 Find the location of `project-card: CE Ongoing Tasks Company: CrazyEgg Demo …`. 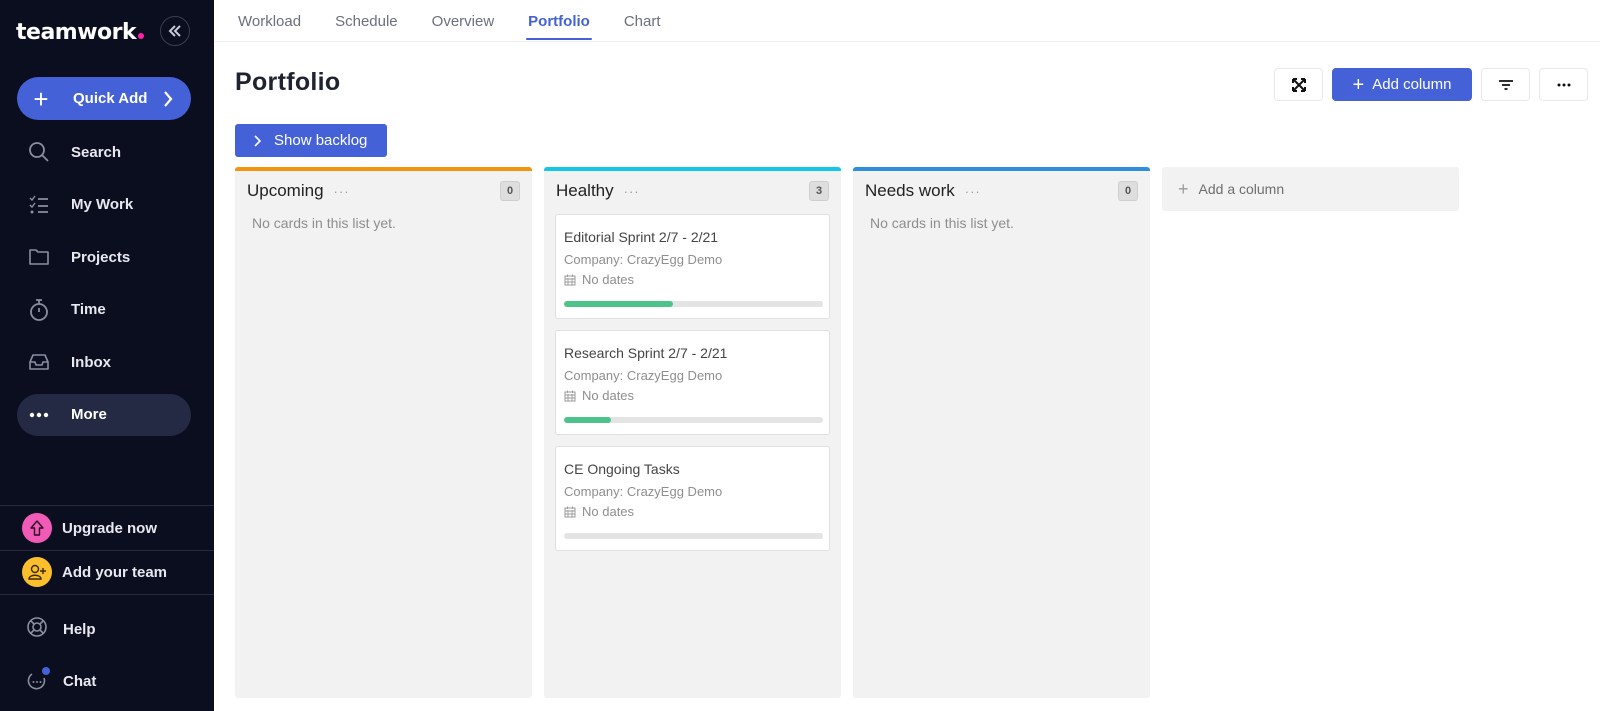

project-card: CE Ongoing Tasks Company: CrazyEgg Demo … is located at coordinates (692, 498).